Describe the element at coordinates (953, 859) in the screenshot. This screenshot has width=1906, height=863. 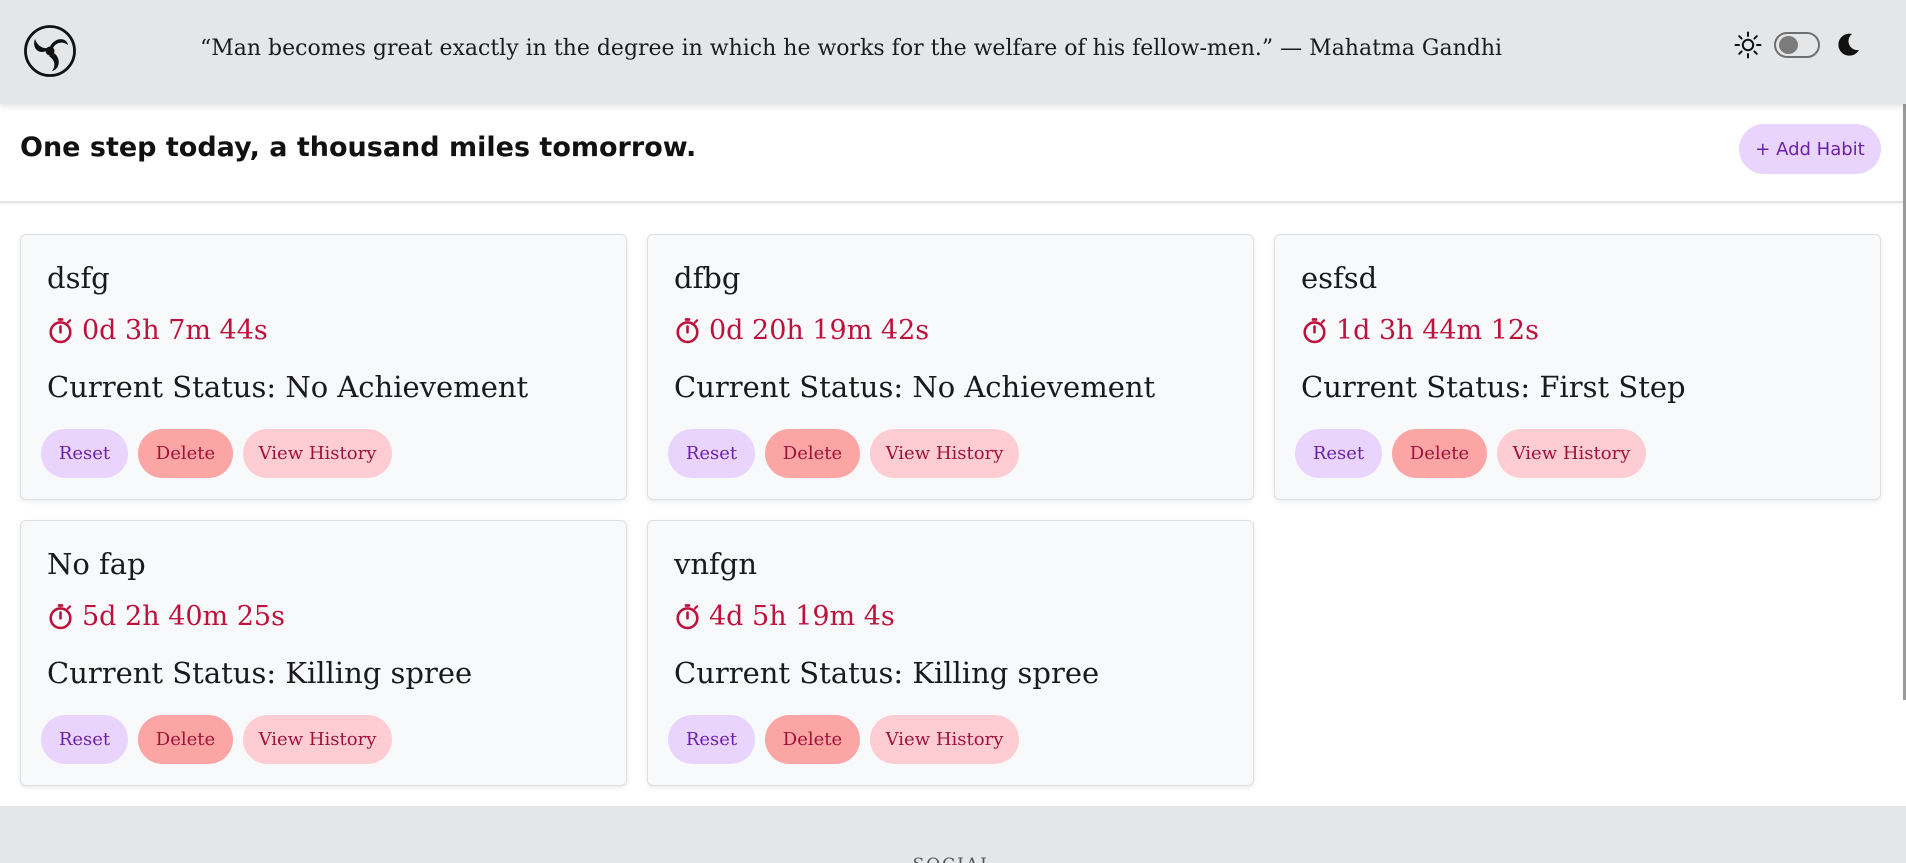
I see `footer-social-heading: SOCIAL` at that location.